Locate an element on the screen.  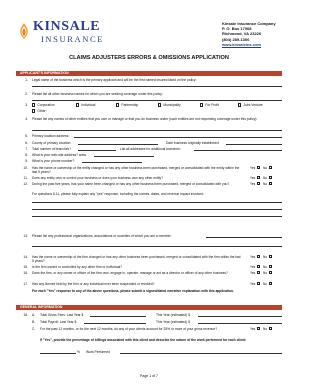
question-text: What is your phone number? is located at coordinates (53, 161).